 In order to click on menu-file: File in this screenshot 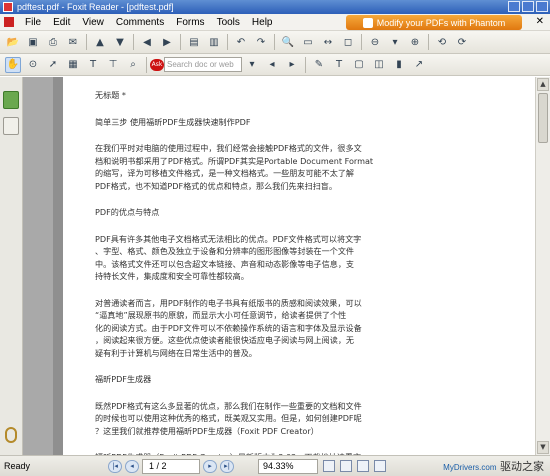, I will do `click(33, 22)`.